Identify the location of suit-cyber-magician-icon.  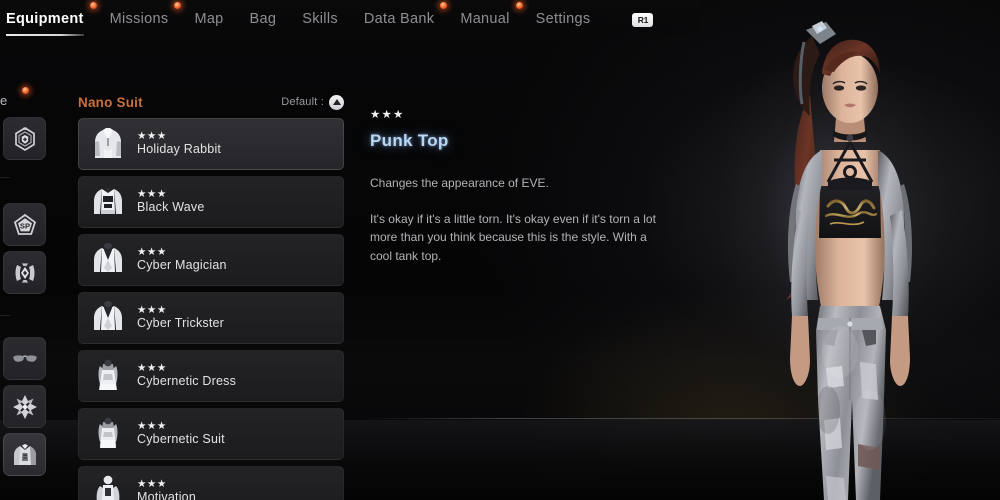
(108, 260).